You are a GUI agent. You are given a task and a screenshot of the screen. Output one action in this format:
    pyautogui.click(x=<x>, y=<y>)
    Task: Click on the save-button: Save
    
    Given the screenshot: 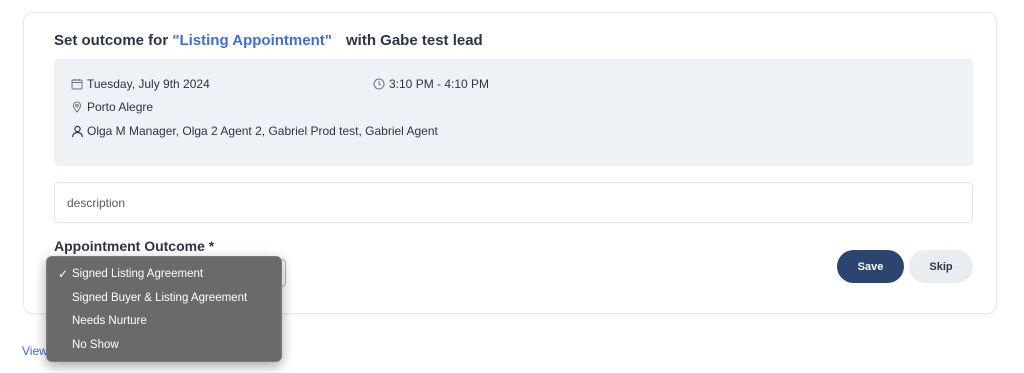 What is the action you would take?
    pyautogui.click(x=870, y=266)
    